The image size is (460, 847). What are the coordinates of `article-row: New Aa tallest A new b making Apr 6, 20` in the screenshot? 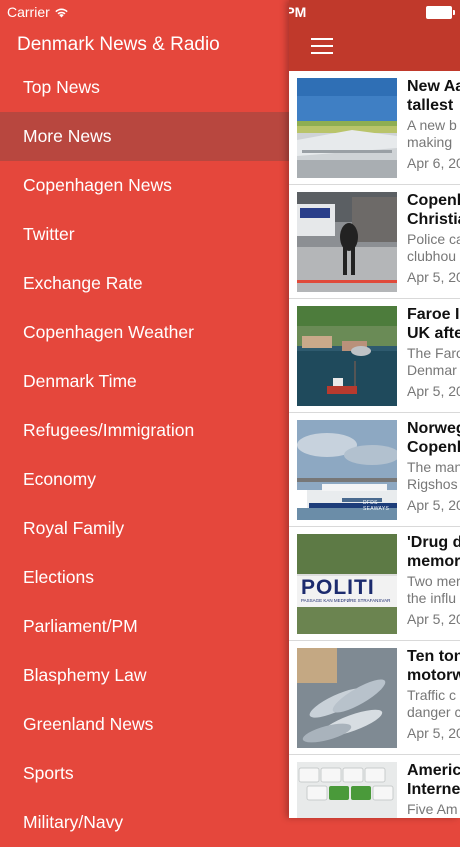 It's located at (374, 128).